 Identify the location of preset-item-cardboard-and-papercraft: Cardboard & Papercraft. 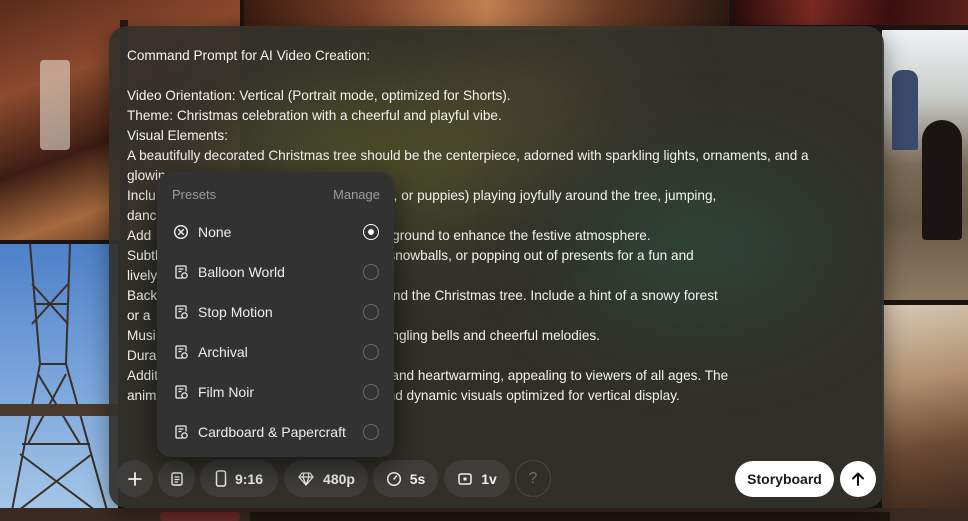
(275, 432).